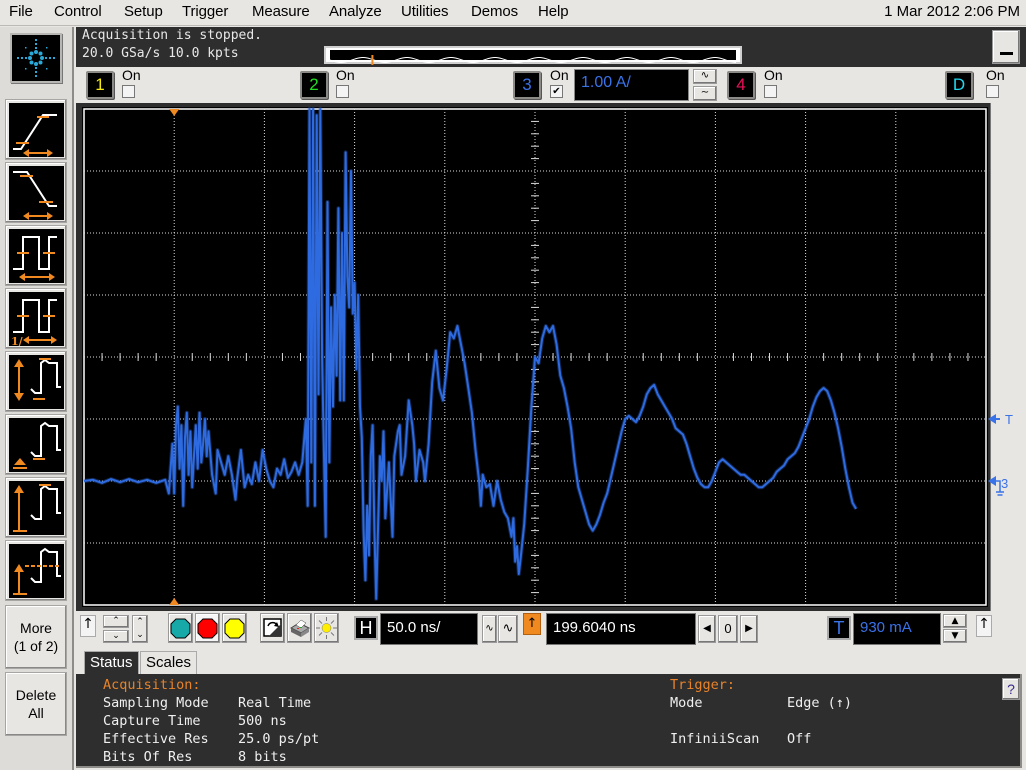 The width and height of the screenshot is (1026, 770). Describe the element at coordinates (984, 626) in the screenshot. I see `trigger-slope-button: ↑` at that location.